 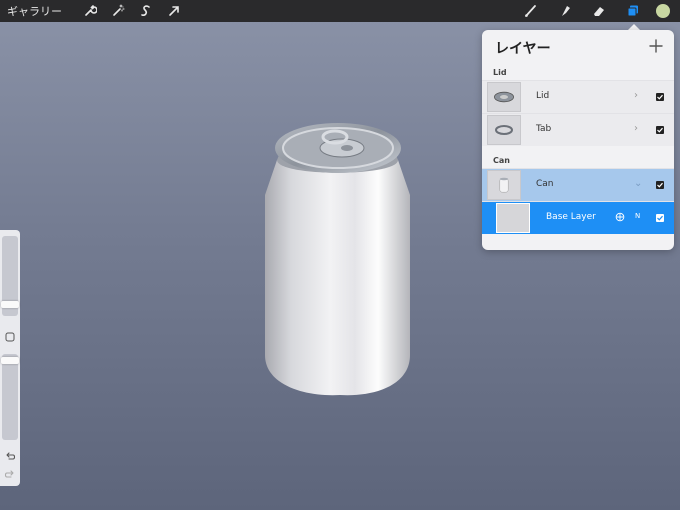 What do you see at coordinates (543, 96) in the screenshot?
I see `layer-name: Lid` at bounding box center [543, 96].